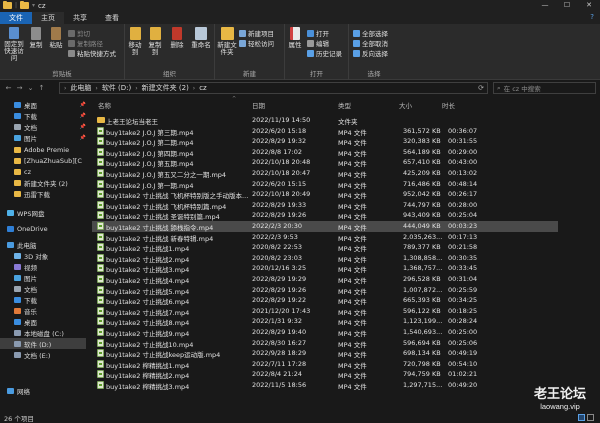 The width and height of the screenshot is (600, 423). I want to click on address-box: › 此电脑 › 软件 (D:) › 新建文件夹 (2) › cz ⟳, so click(273, 88).